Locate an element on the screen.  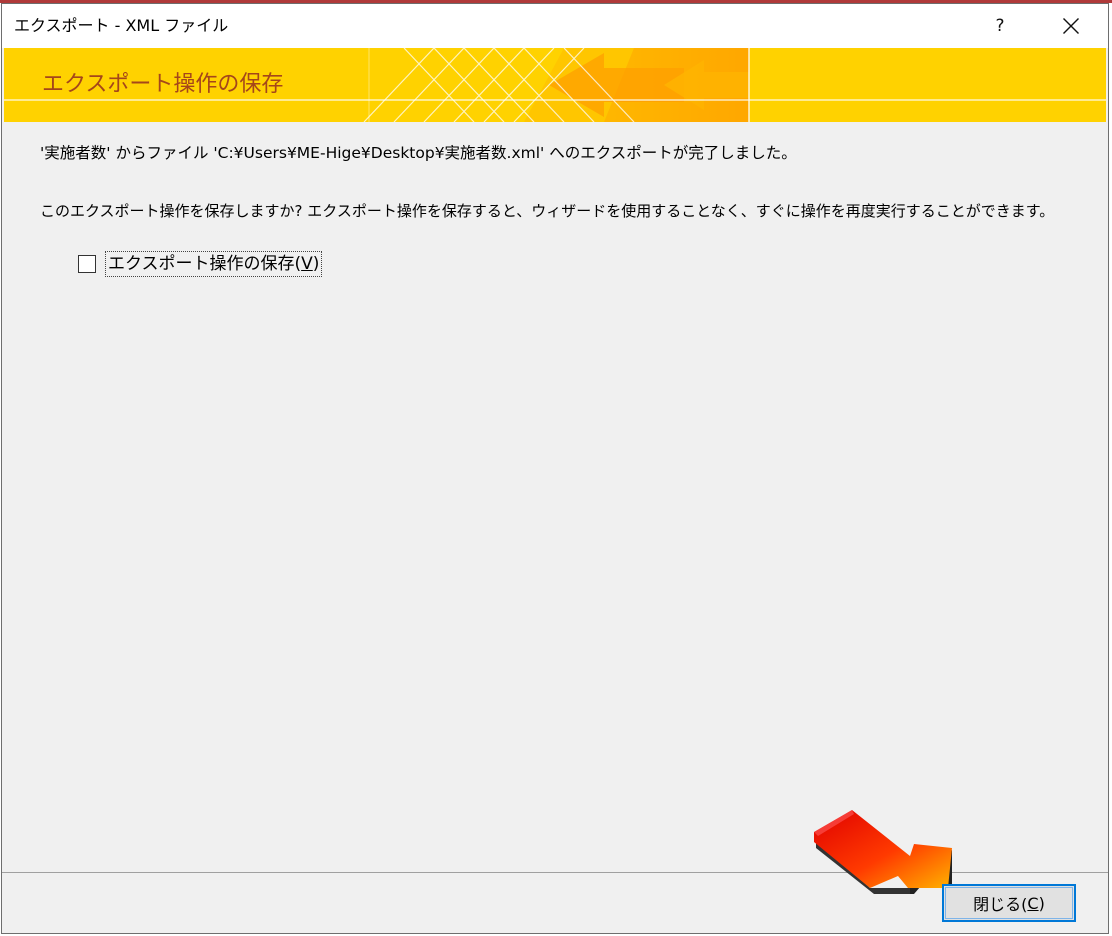
wizard-header-banner: エクスポート操作の保存 is located at coordinates (555, 85).